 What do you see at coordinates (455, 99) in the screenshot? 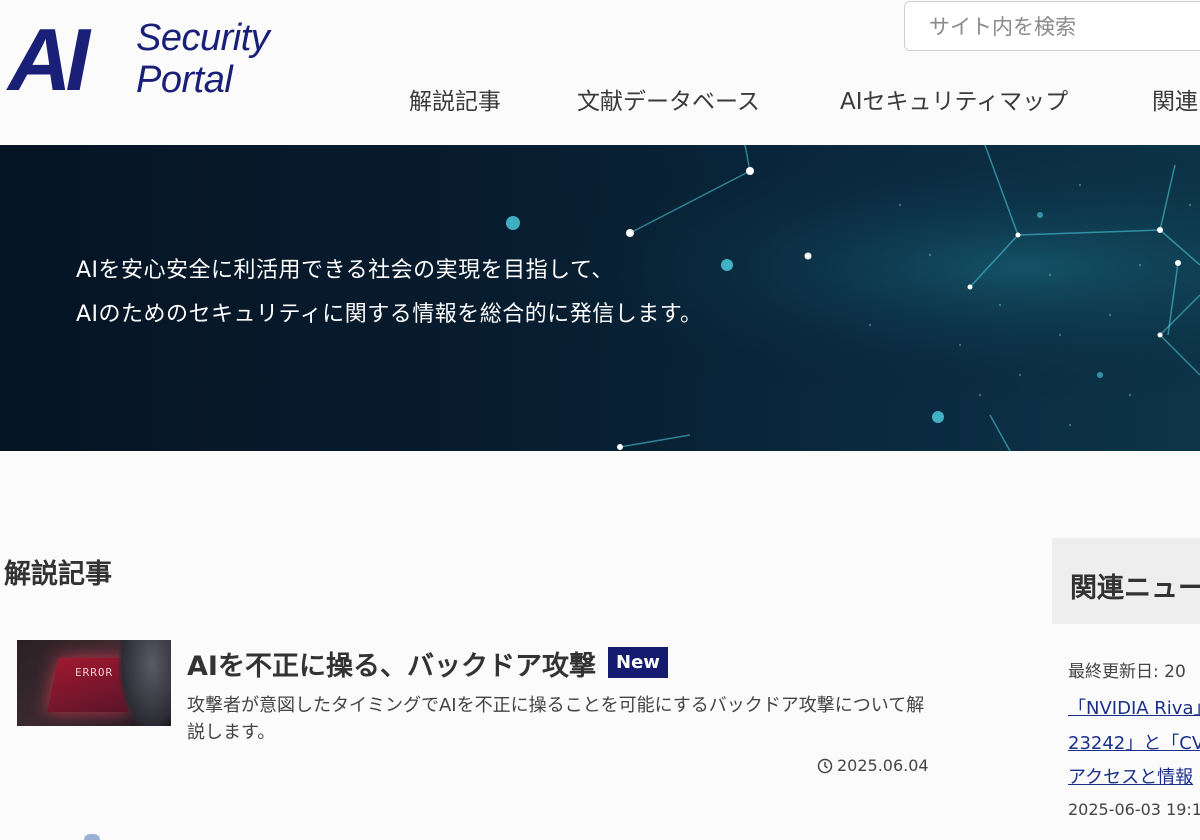
I see `nav-item-articles: 解説記事` at bounding box center [455, 99].